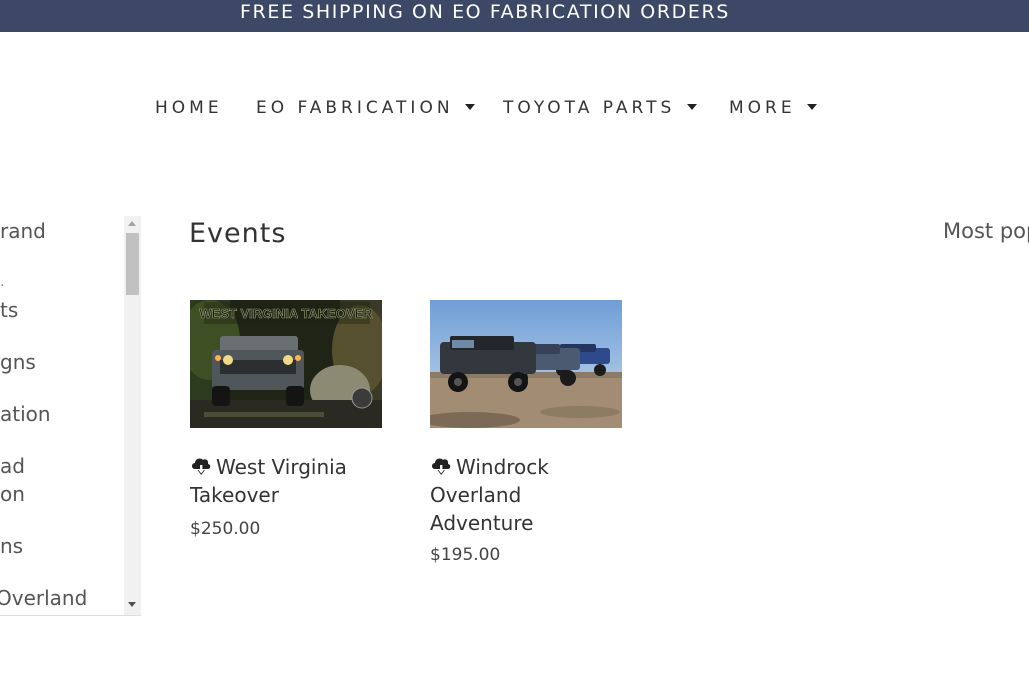  Describe the element at coordinates (43, 598) in the screenshot. I see `sidebar-item: Overland` at that location.